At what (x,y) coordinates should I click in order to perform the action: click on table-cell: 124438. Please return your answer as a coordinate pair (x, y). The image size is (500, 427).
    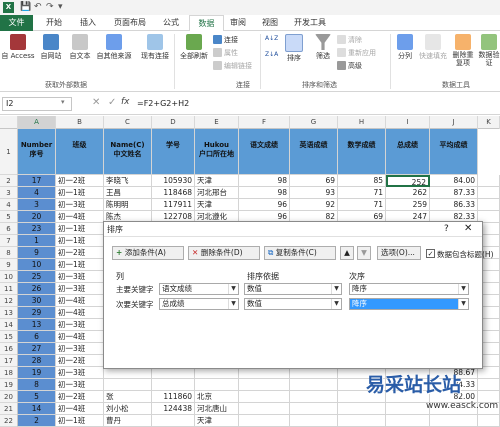
    Looking at the image, I should click on (173, 409).